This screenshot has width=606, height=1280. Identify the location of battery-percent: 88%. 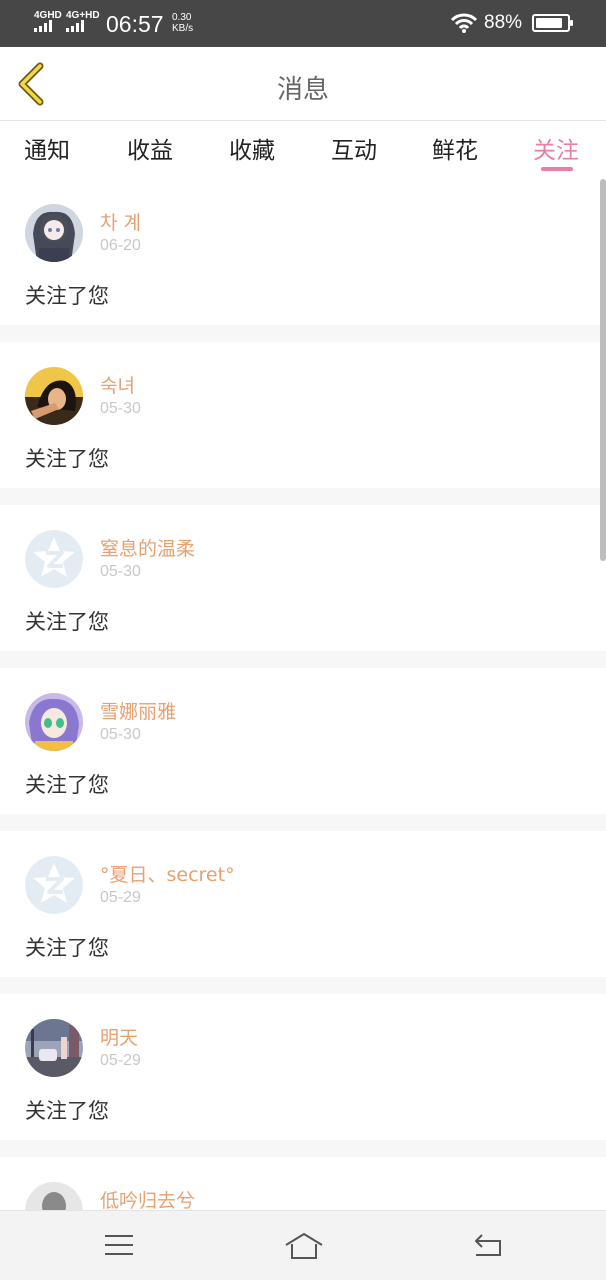
(503, 22).